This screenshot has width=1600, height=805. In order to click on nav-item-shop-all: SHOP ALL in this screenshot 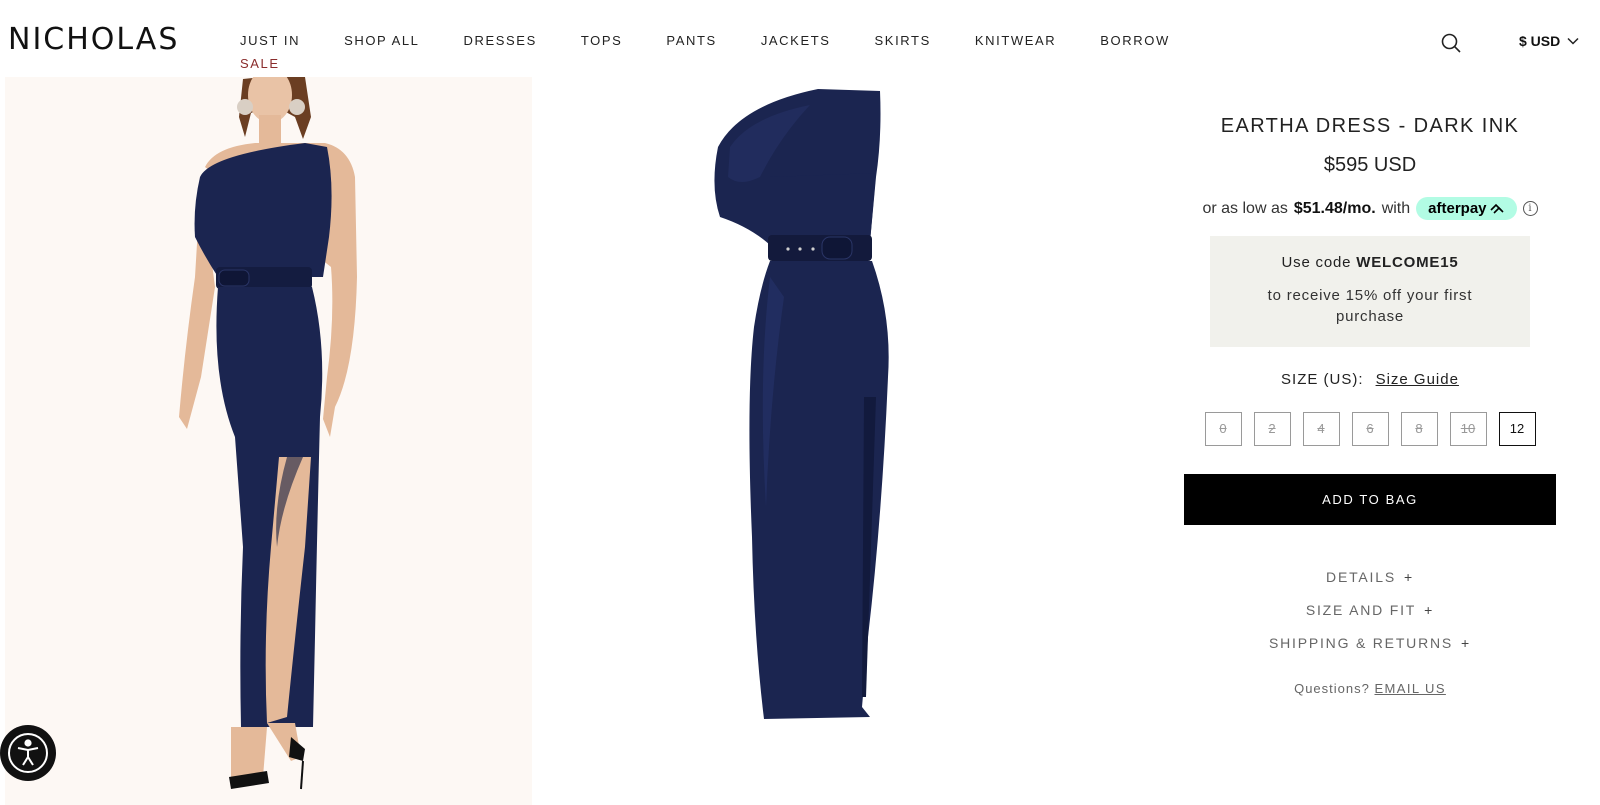, I will do `click(381, 40)`.